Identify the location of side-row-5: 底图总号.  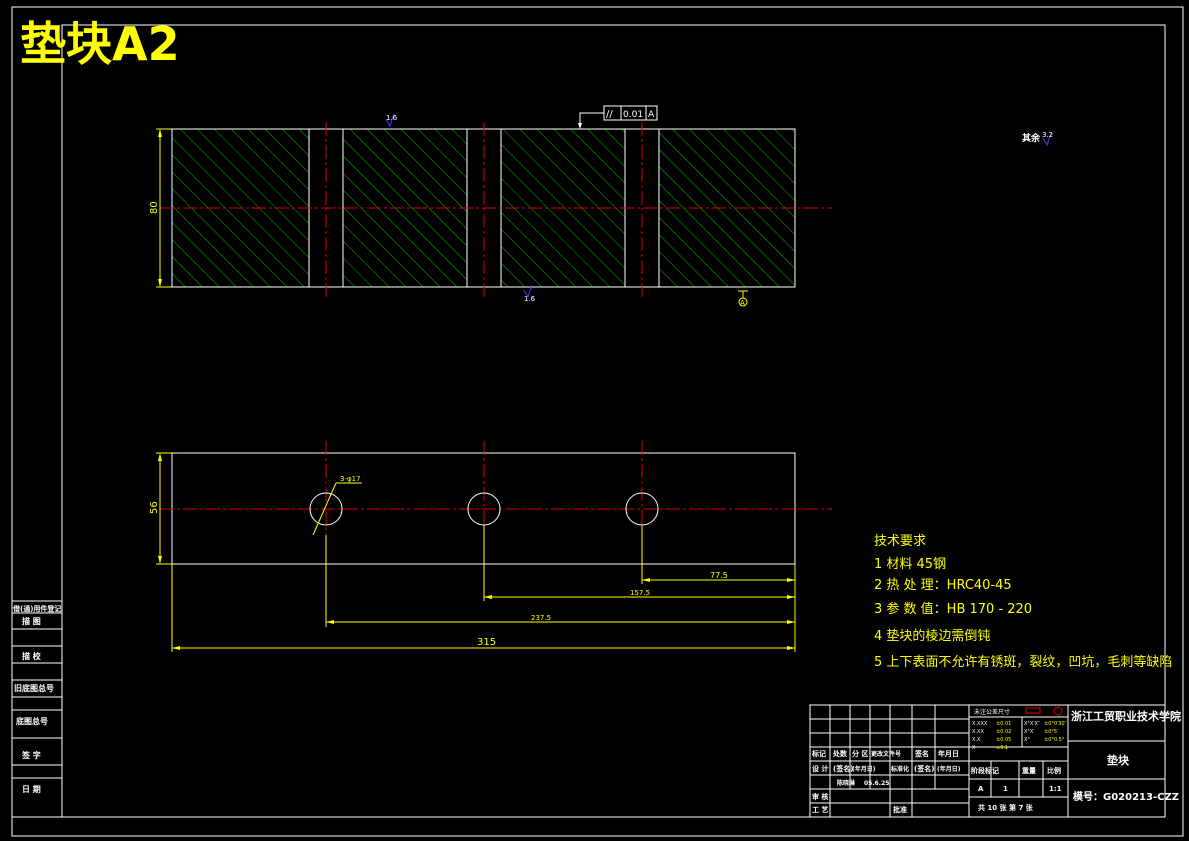
(31, 721).